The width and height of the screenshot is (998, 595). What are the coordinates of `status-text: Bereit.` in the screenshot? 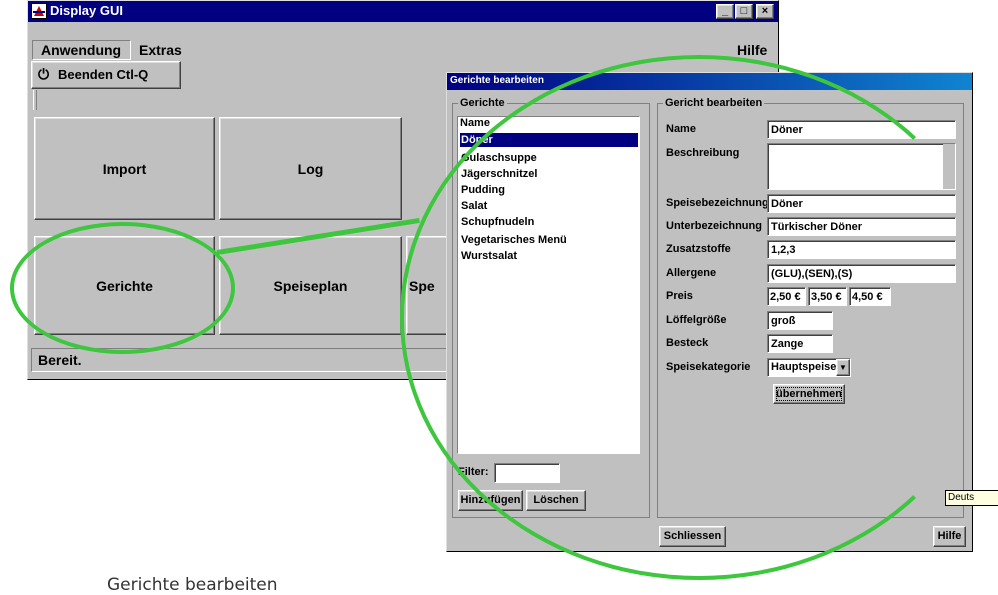 It's located at (60, 360).